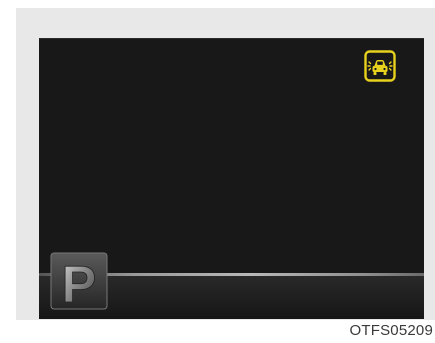  I want to click on vehicle-sensor-warning-icon, so click(380, 66).